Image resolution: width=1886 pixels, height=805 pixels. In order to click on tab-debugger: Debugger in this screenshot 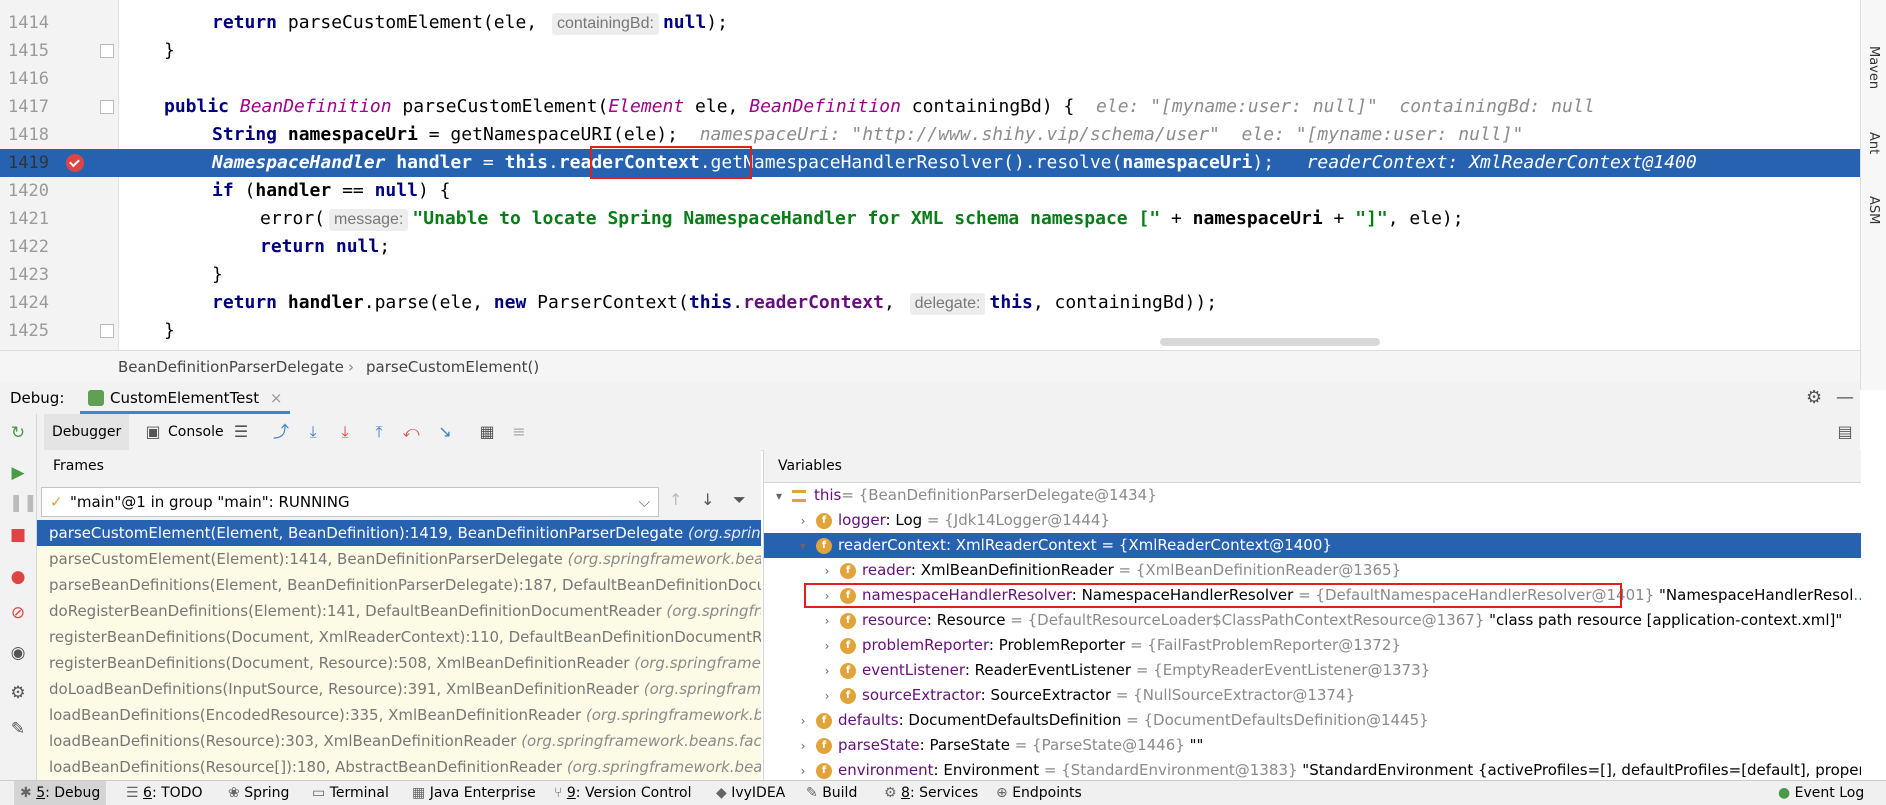, I will do `click(87, 432)`.